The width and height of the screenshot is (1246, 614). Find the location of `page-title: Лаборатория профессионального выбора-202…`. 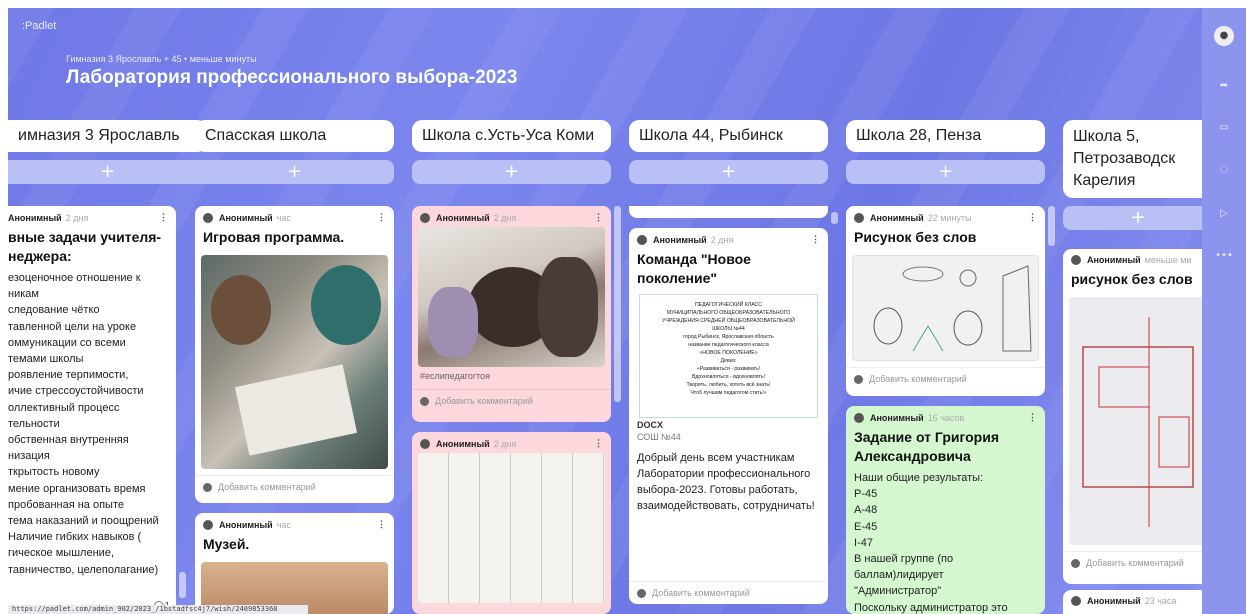

page-title: Лаборатория профессионального выбора-202… is located at coordinates (292, 77).